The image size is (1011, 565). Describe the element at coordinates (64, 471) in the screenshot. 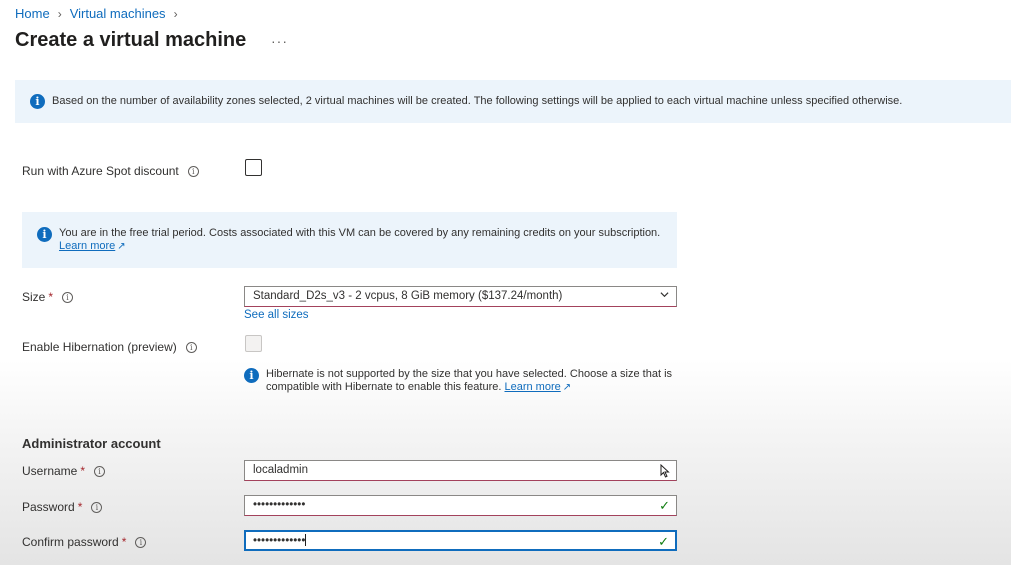

I see `username-label: Username * i` at that location.